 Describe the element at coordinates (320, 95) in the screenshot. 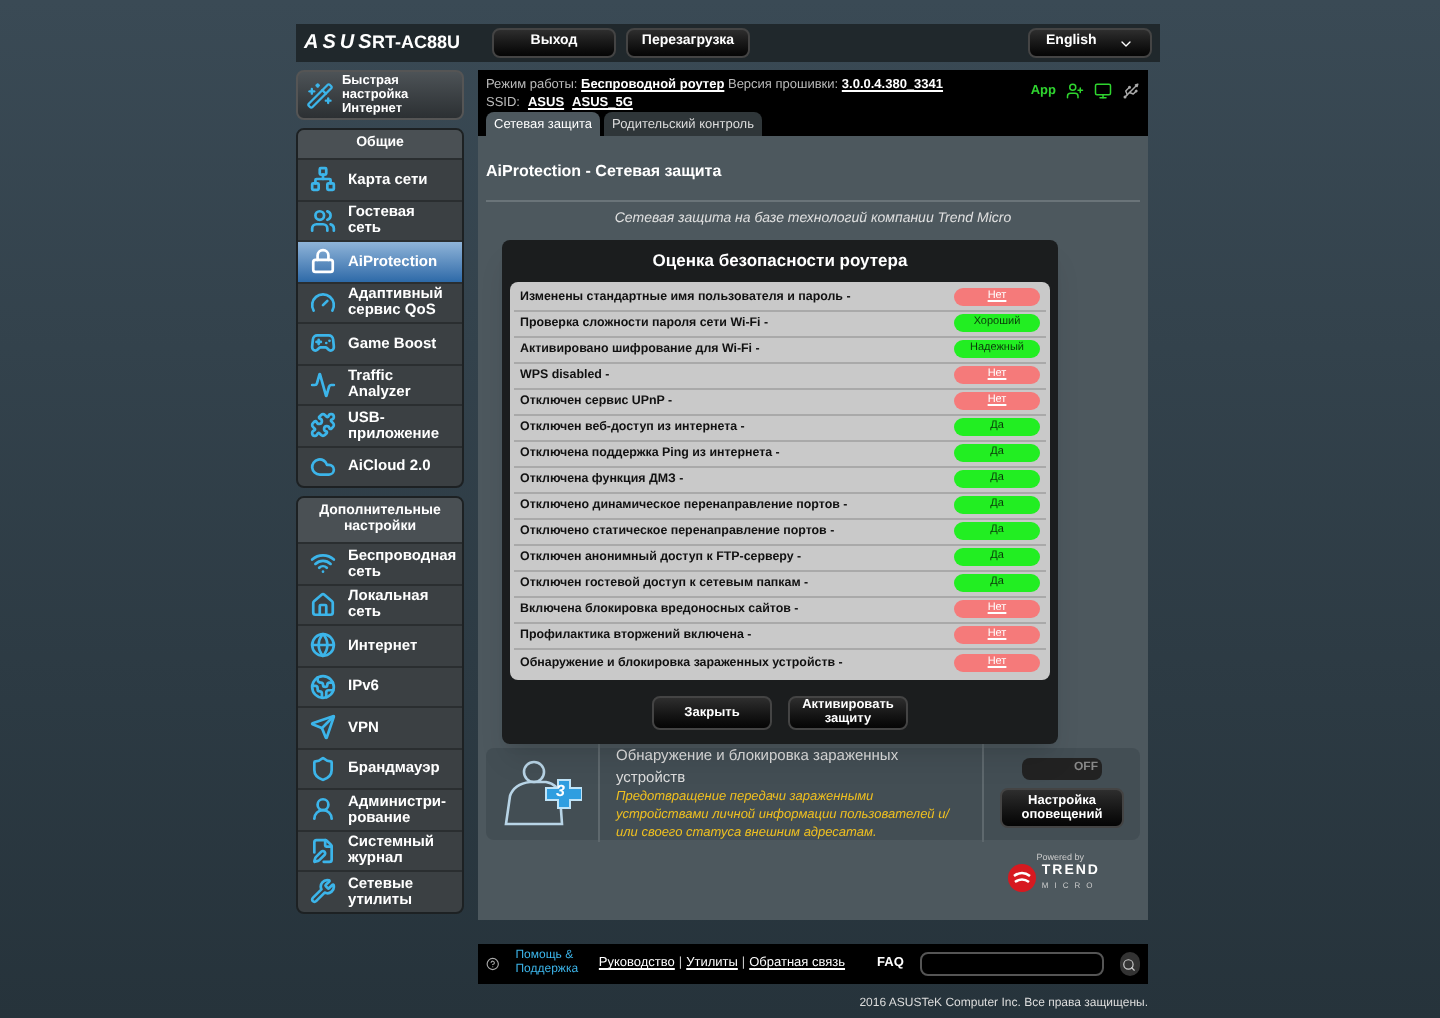

I see `wand-icon` at that location.